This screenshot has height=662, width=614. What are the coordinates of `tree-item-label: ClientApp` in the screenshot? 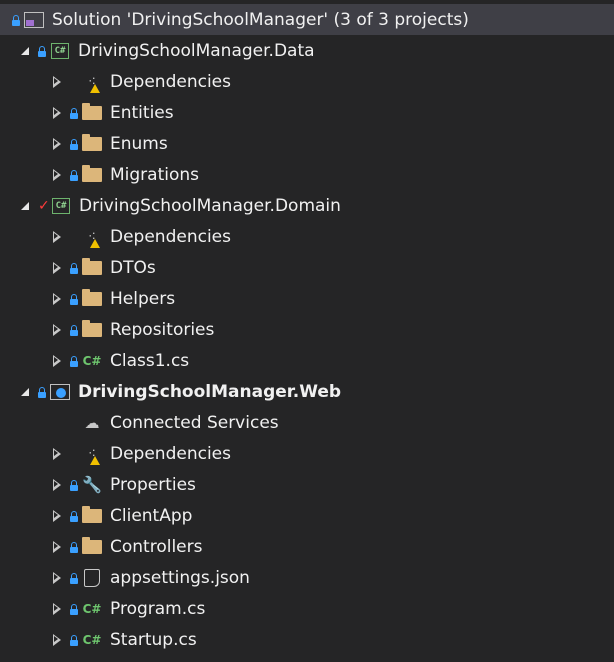 It's located at (151, 515).